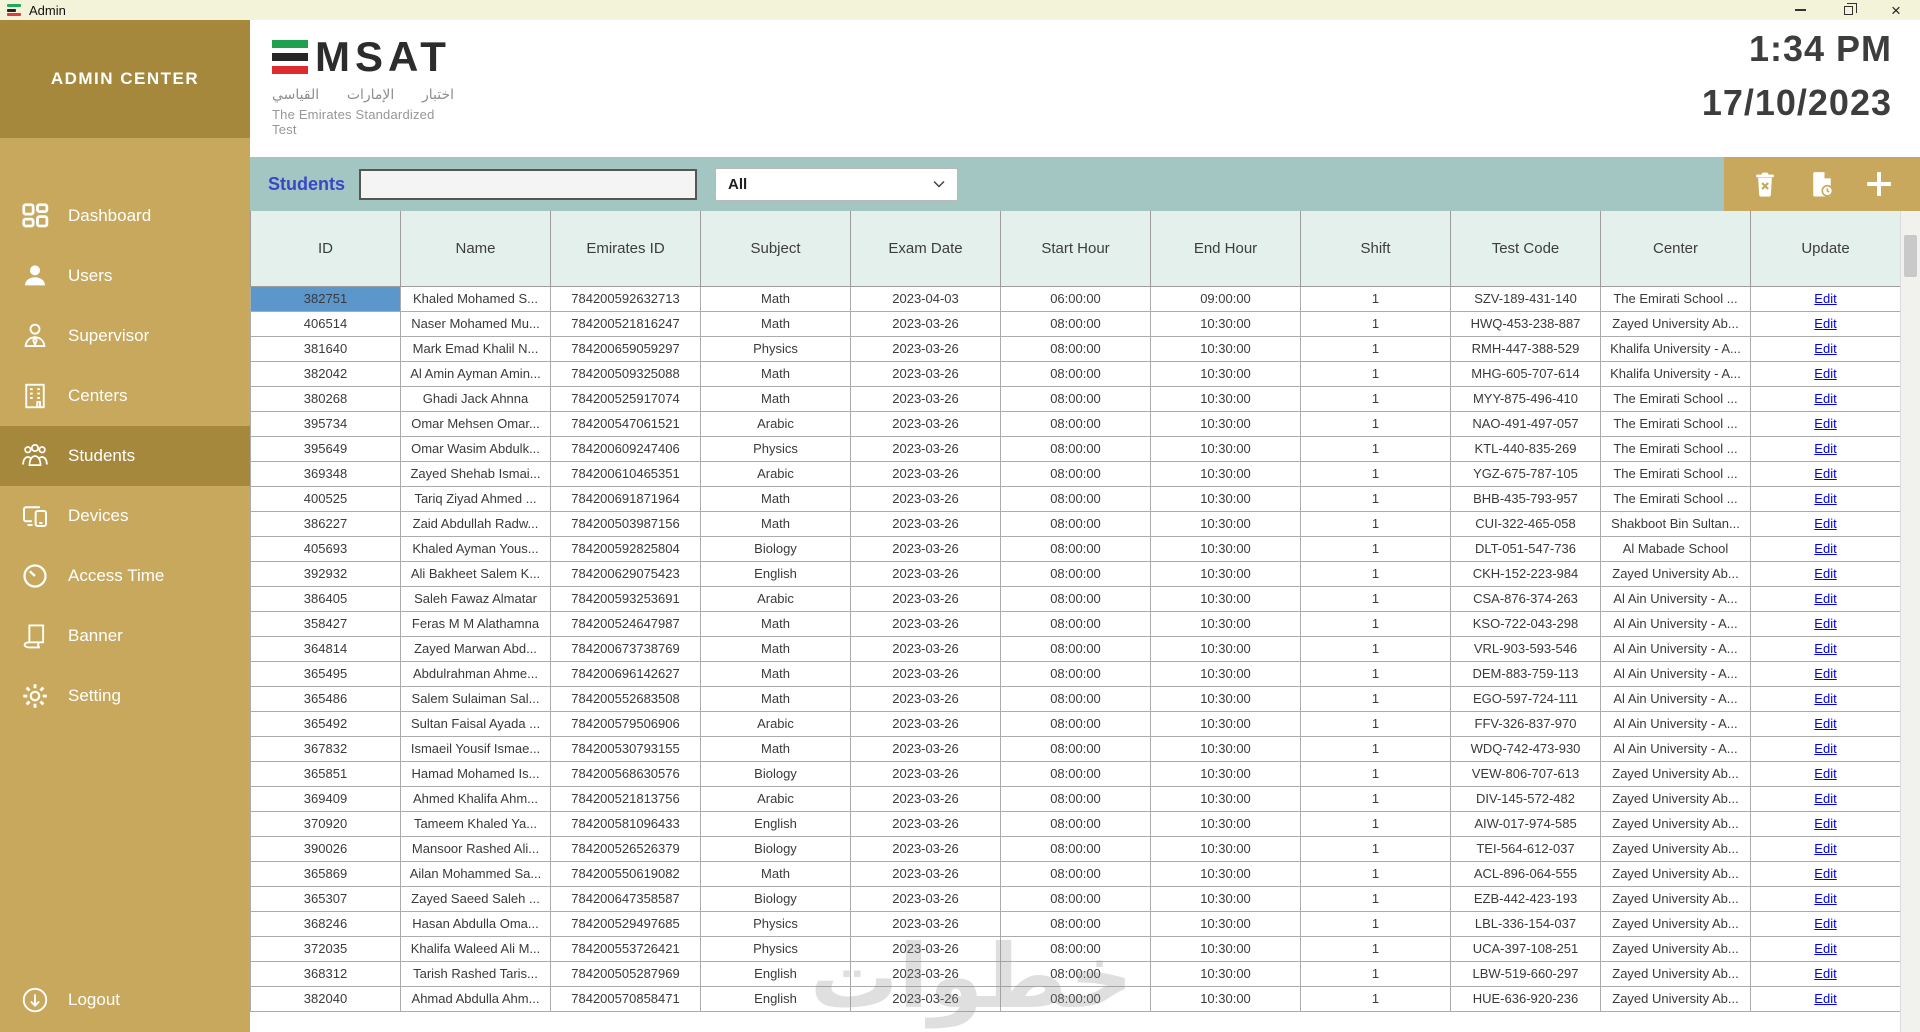 This screenshot has width=1920, height=1032. Describe the element at coordinates (125, 576) in the screenshot. I see `sidebar-item-access-time: Access Time` at that location.